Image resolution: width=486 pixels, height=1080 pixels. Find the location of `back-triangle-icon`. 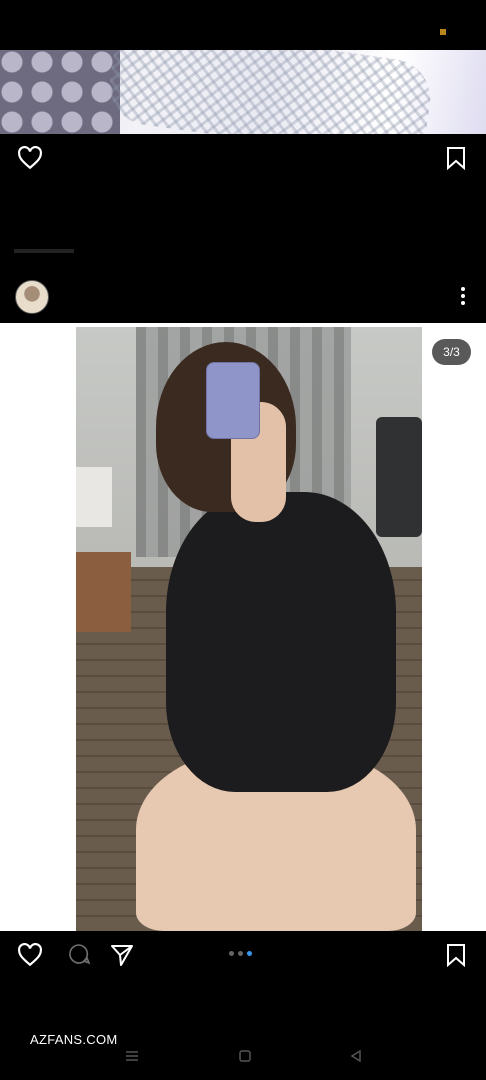

back-triangle-icon is located at coordinates (356, 1056).